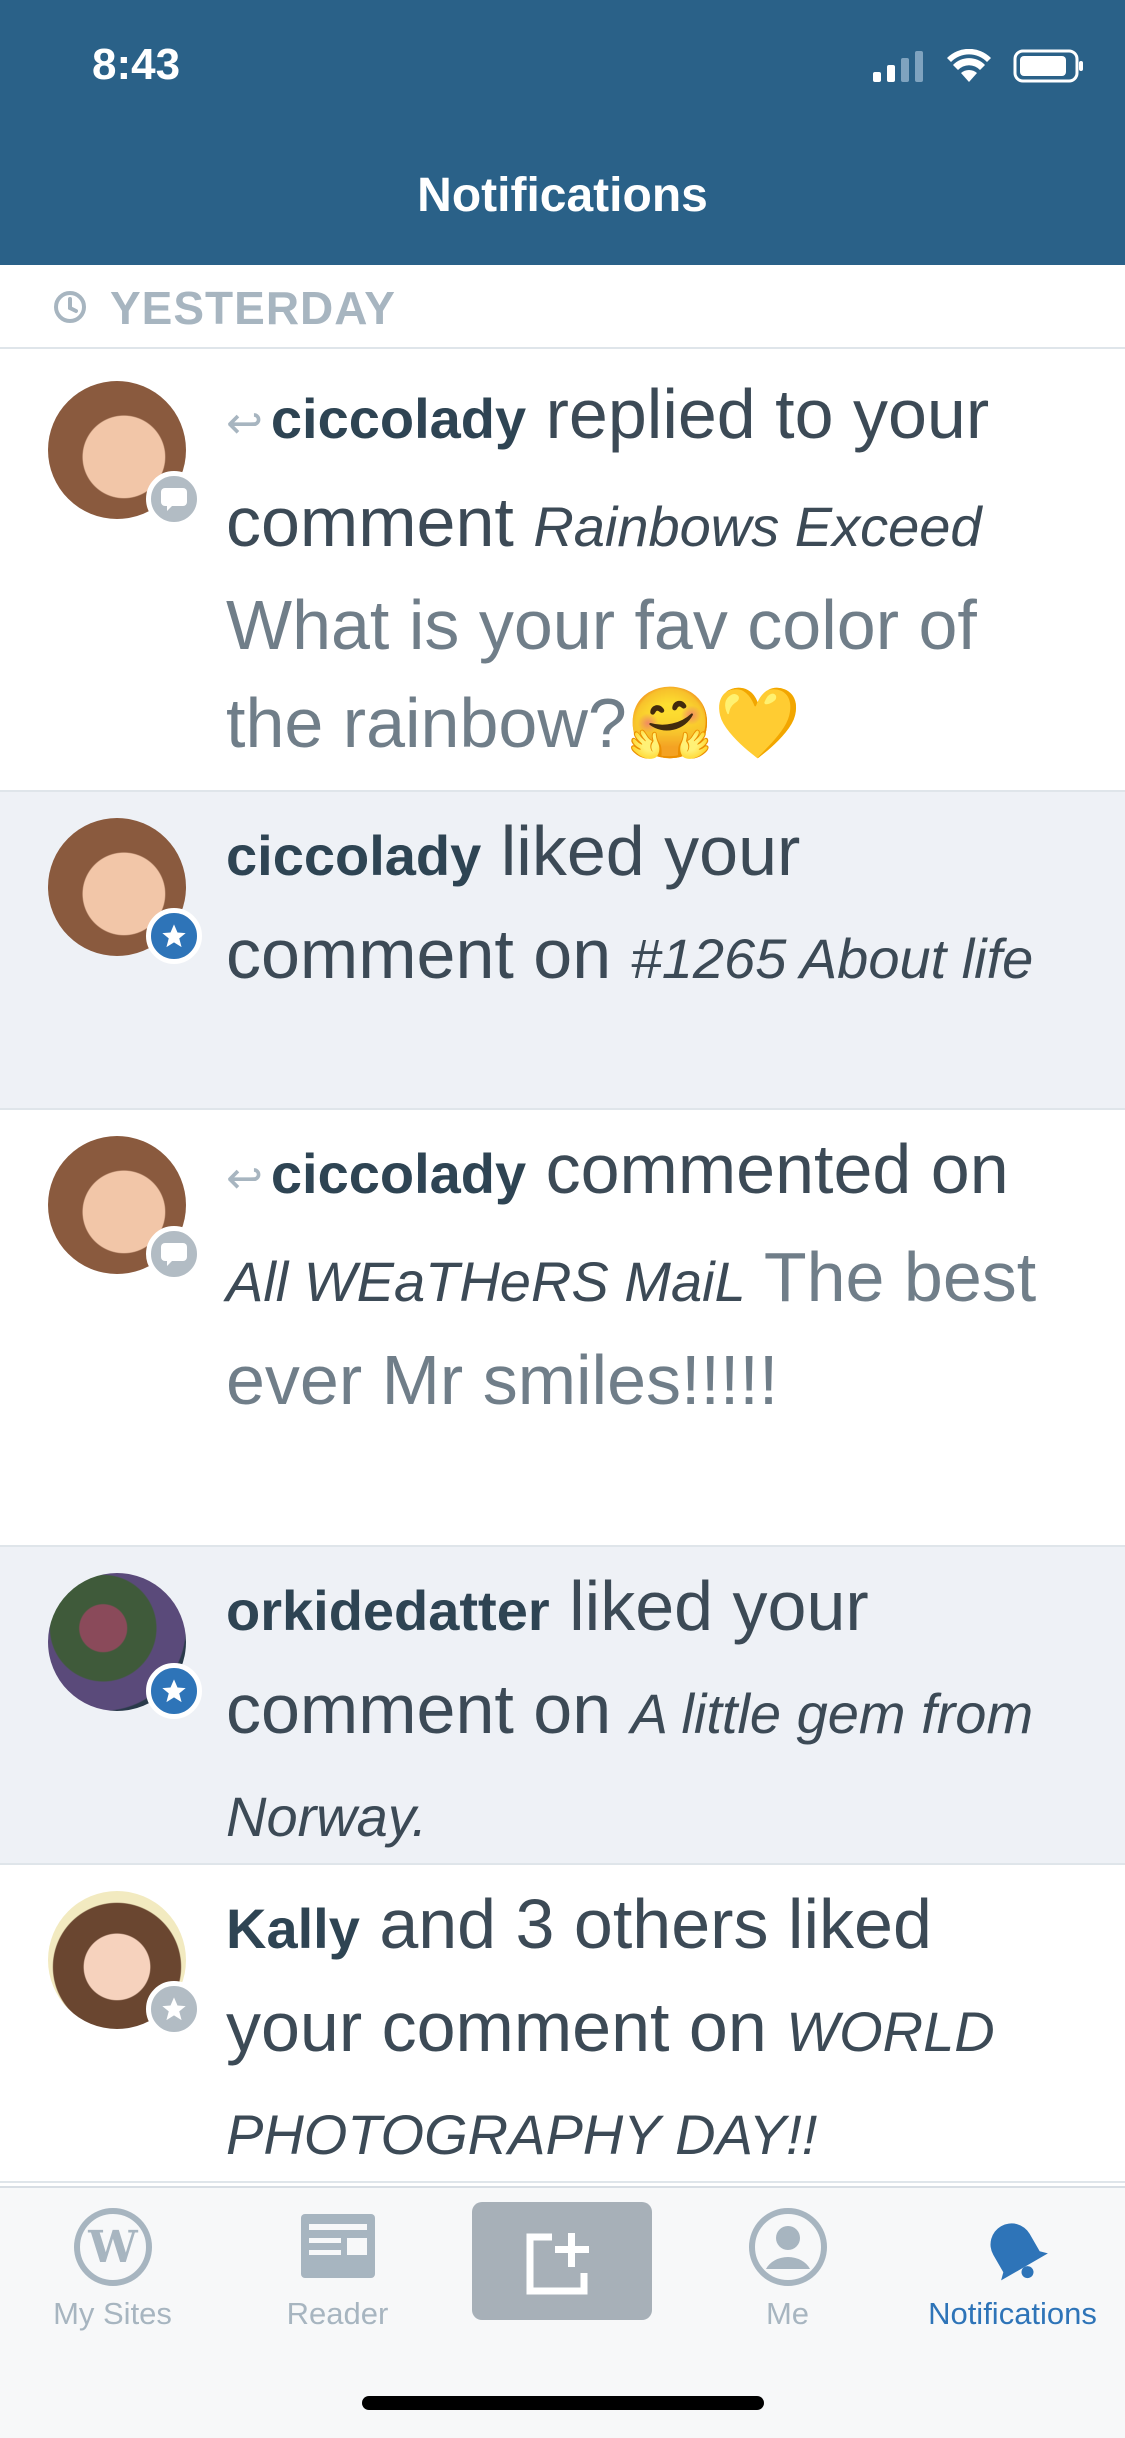 The height and width of the screenshot is (2438, 1125). What do you see at coordinates (112, 2313) in the screenshot?
I see `tab-label: My Sites` at bounding box center [112, 2313].